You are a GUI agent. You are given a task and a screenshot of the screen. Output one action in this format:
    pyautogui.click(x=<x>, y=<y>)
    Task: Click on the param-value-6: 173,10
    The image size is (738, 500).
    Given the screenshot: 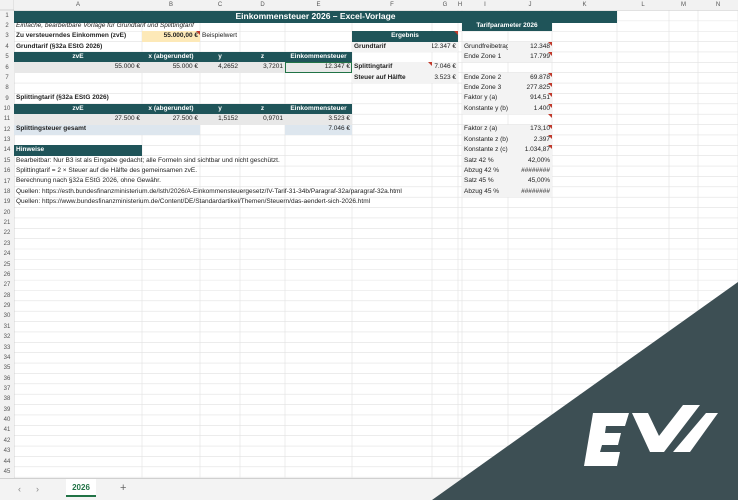 What is the action you would take?
    pyautogui.click(x=530, y=129)
    